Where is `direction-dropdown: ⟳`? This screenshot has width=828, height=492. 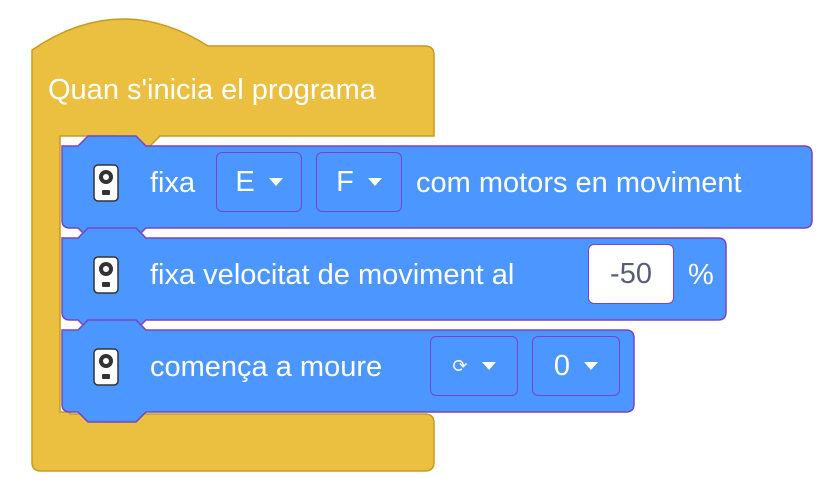
direction-dropdown: ⟳ is located at coordinates (474, 366).